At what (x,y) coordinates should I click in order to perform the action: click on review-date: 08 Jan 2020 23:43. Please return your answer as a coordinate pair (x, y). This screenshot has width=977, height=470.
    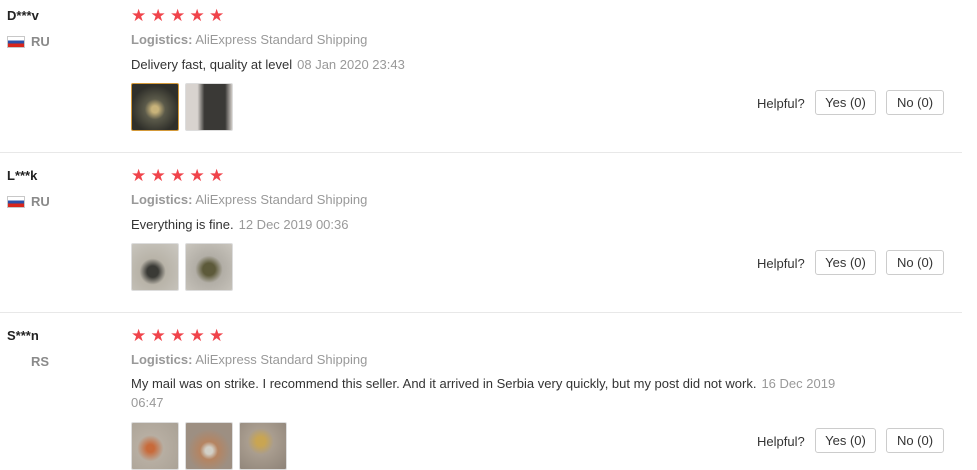
    Looking at the image, I should click on (351, 64).